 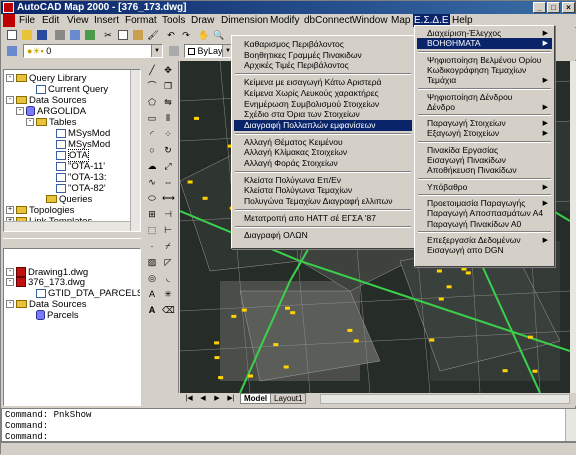 I want to click on insert-block-icon: ⊞, so click(x=152, y=214).